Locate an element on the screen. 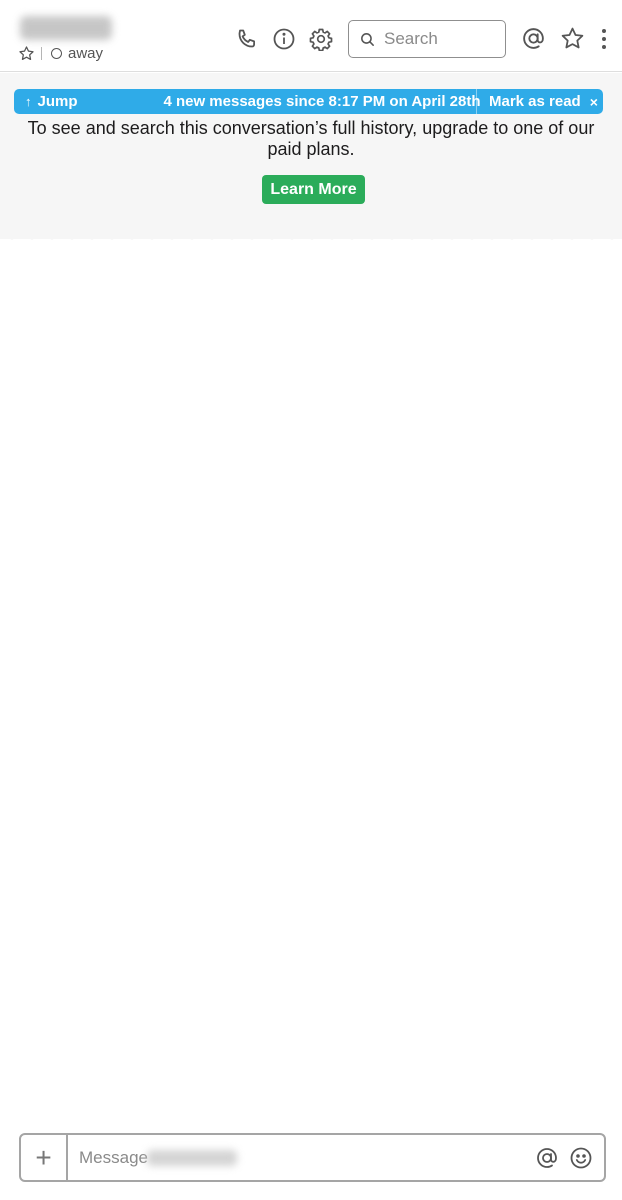 This screenshot has width=622, height=1200. channel-name-blurred is located at coordinates (66, 28).